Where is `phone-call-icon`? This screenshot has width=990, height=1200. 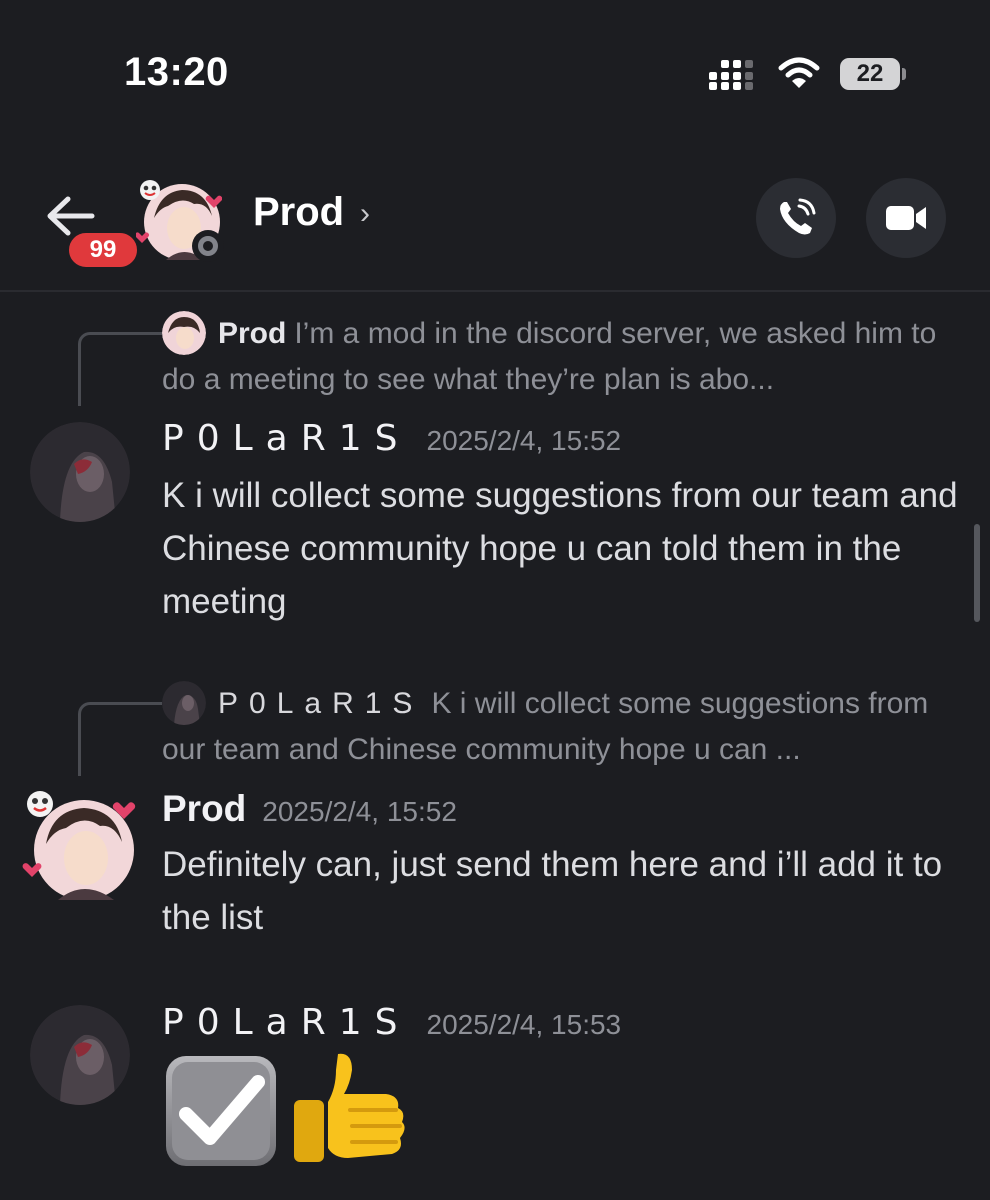
phone-call-icon is located at coordinates (798, 216).